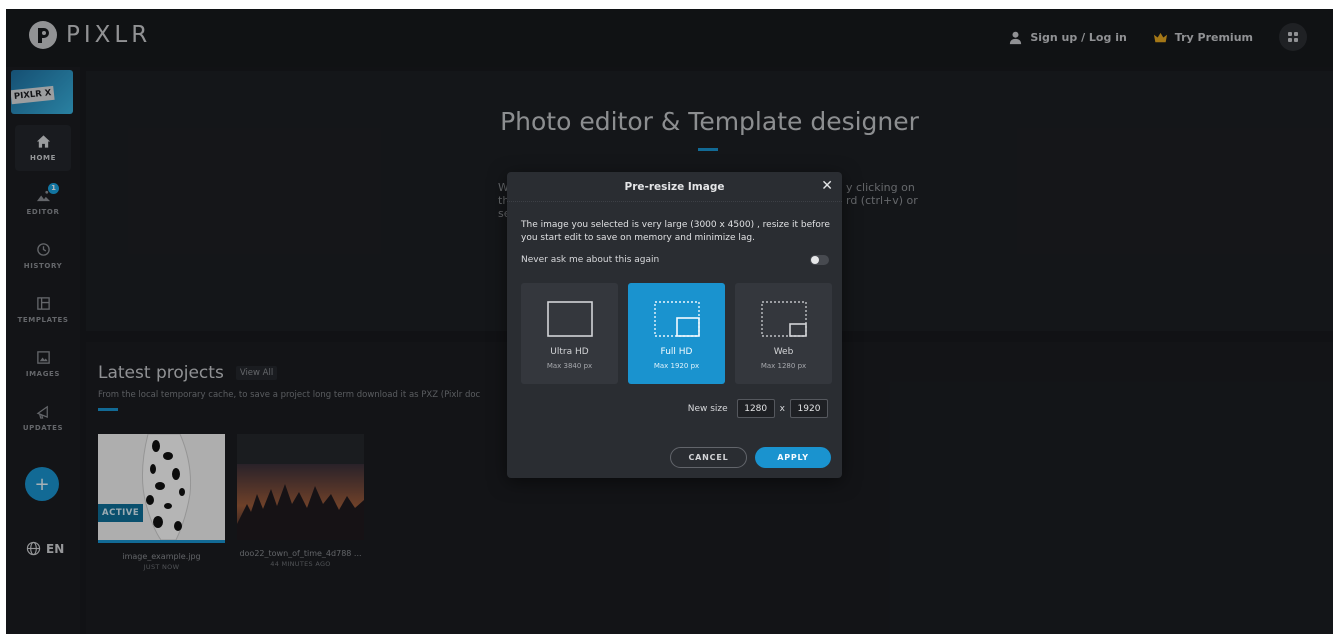 This screenshot has height=634, width=1333. I want to click on width-input, so click(755, 408).